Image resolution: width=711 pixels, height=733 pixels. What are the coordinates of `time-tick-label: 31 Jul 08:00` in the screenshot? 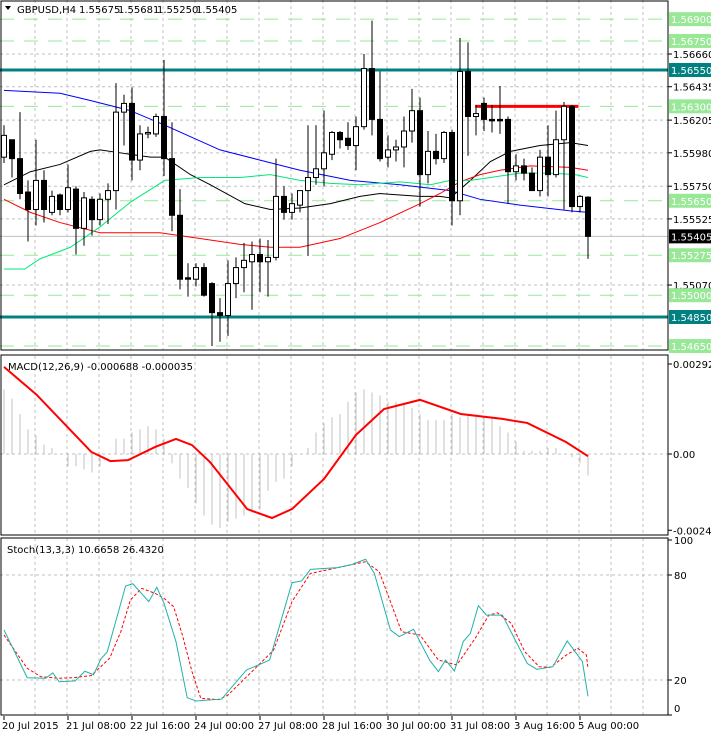 It's located at (480, 726).